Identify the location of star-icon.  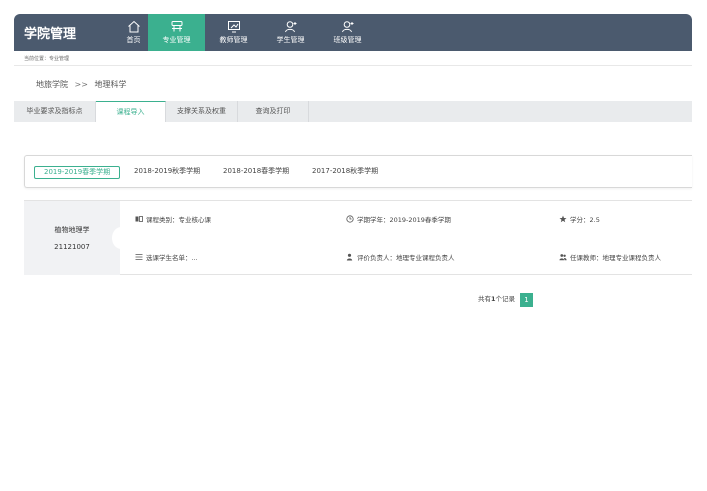
(563, 219).